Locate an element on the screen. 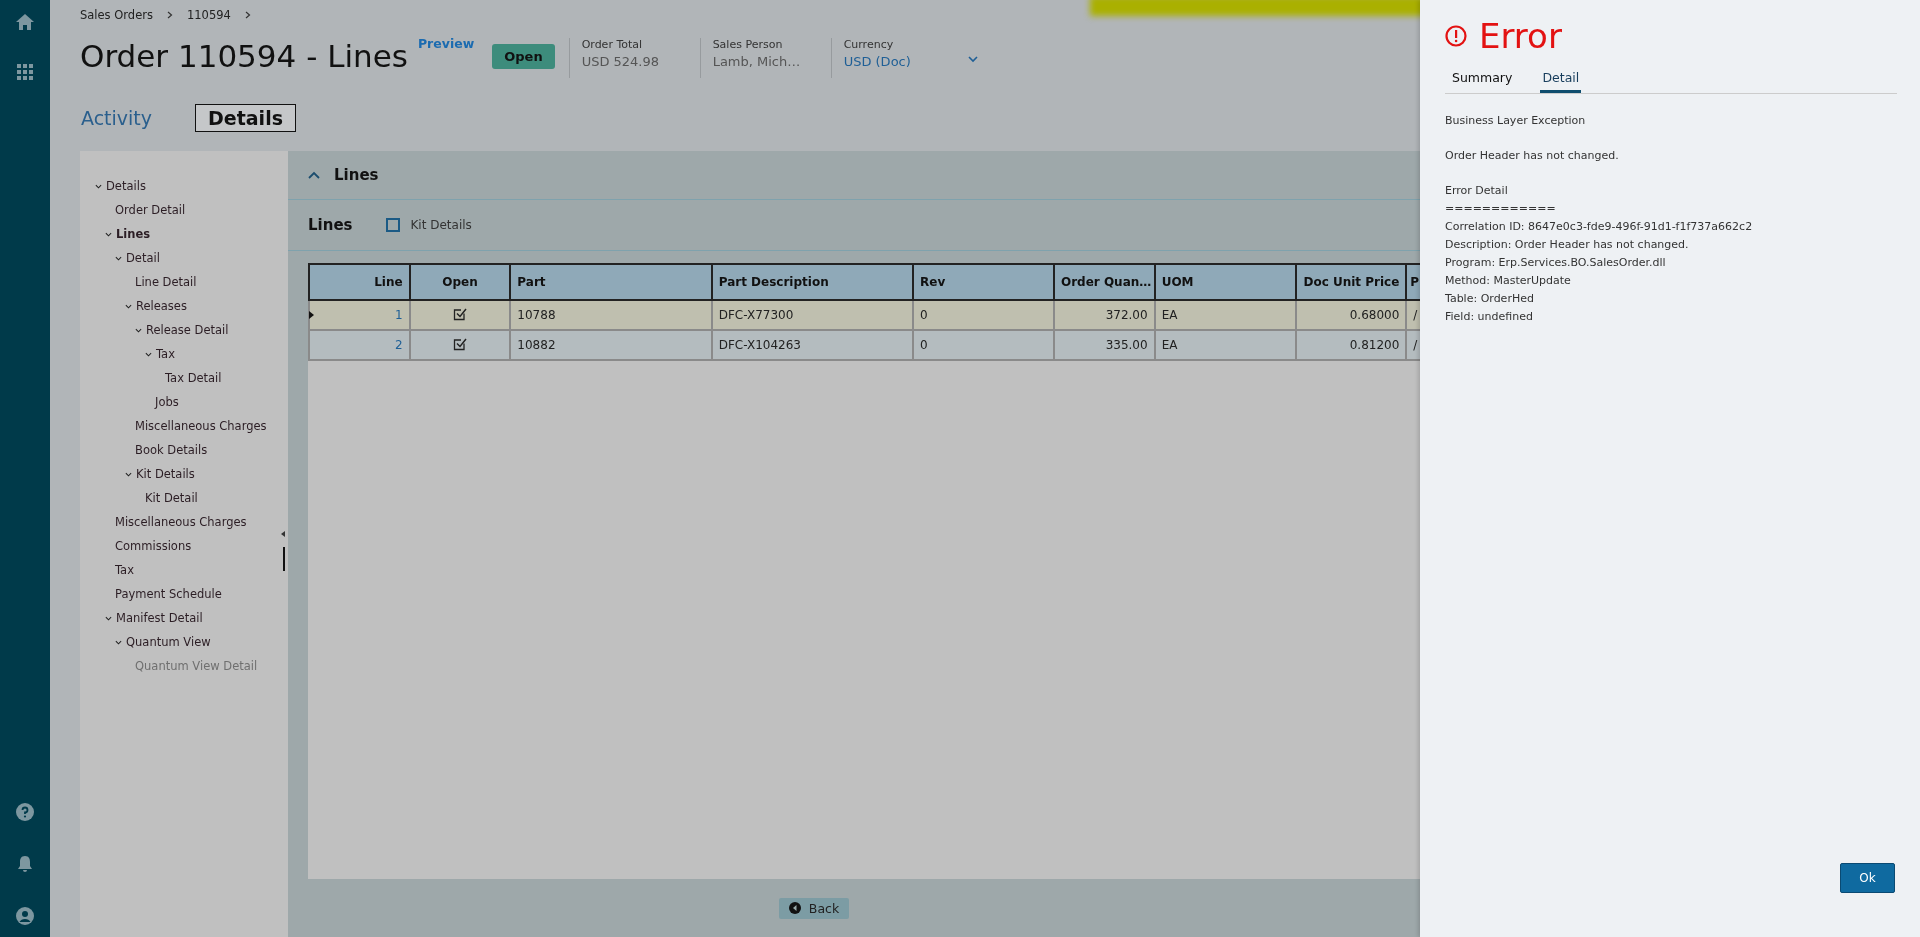 The image size is (1920, 937). column-header: Open is located at coordinates (460, 282).